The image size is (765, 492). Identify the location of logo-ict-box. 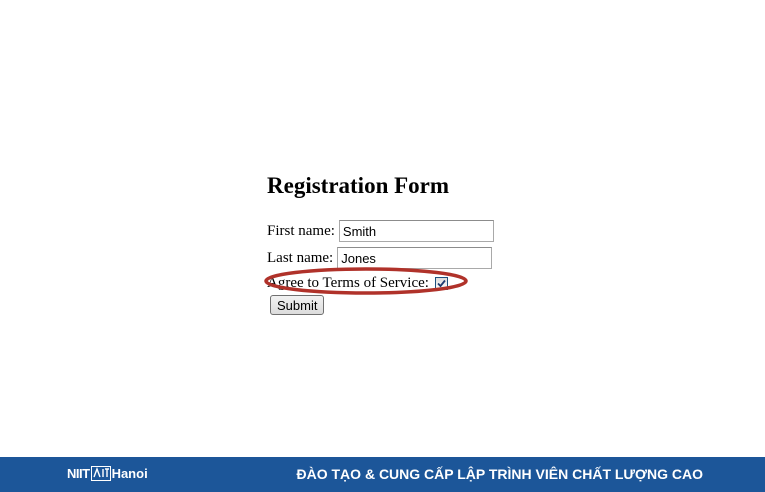
(100, 473).